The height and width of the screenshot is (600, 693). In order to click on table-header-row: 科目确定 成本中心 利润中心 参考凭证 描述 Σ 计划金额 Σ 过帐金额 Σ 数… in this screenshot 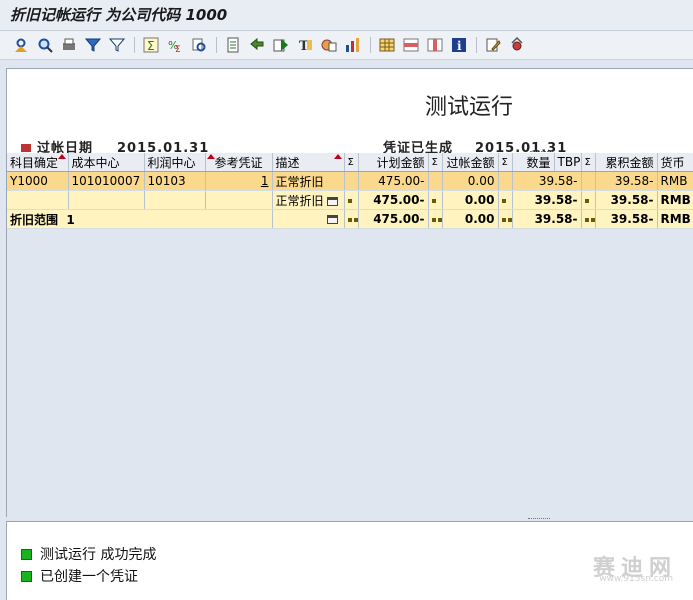, I will do `click(350, 162)`.